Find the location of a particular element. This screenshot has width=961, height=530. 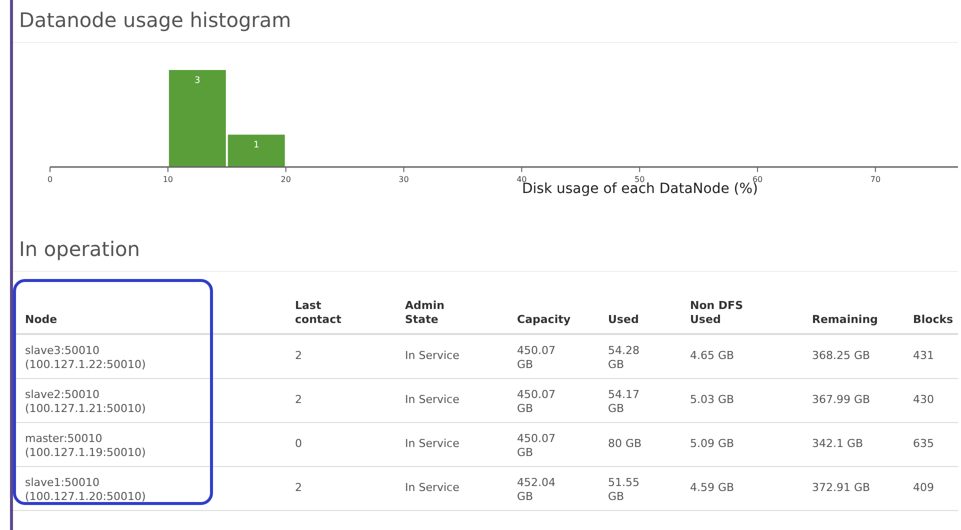

column-header: Admin State is located at coordinates (425, 313).